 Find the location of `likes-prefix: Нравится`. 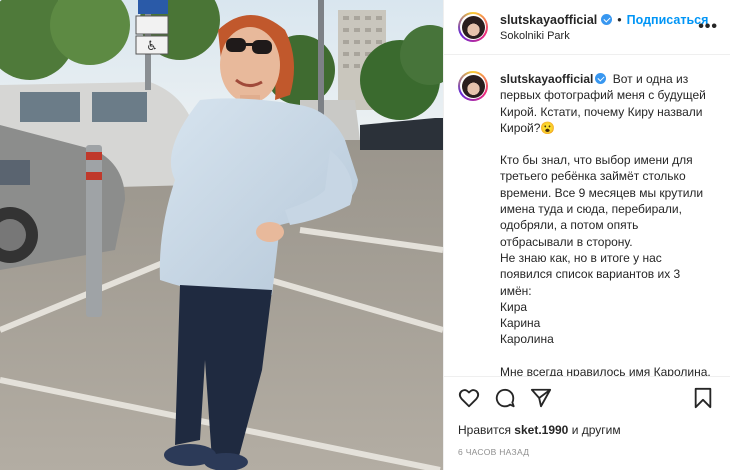

likes-prefix: Нравится is located at coordinates (484, 430).